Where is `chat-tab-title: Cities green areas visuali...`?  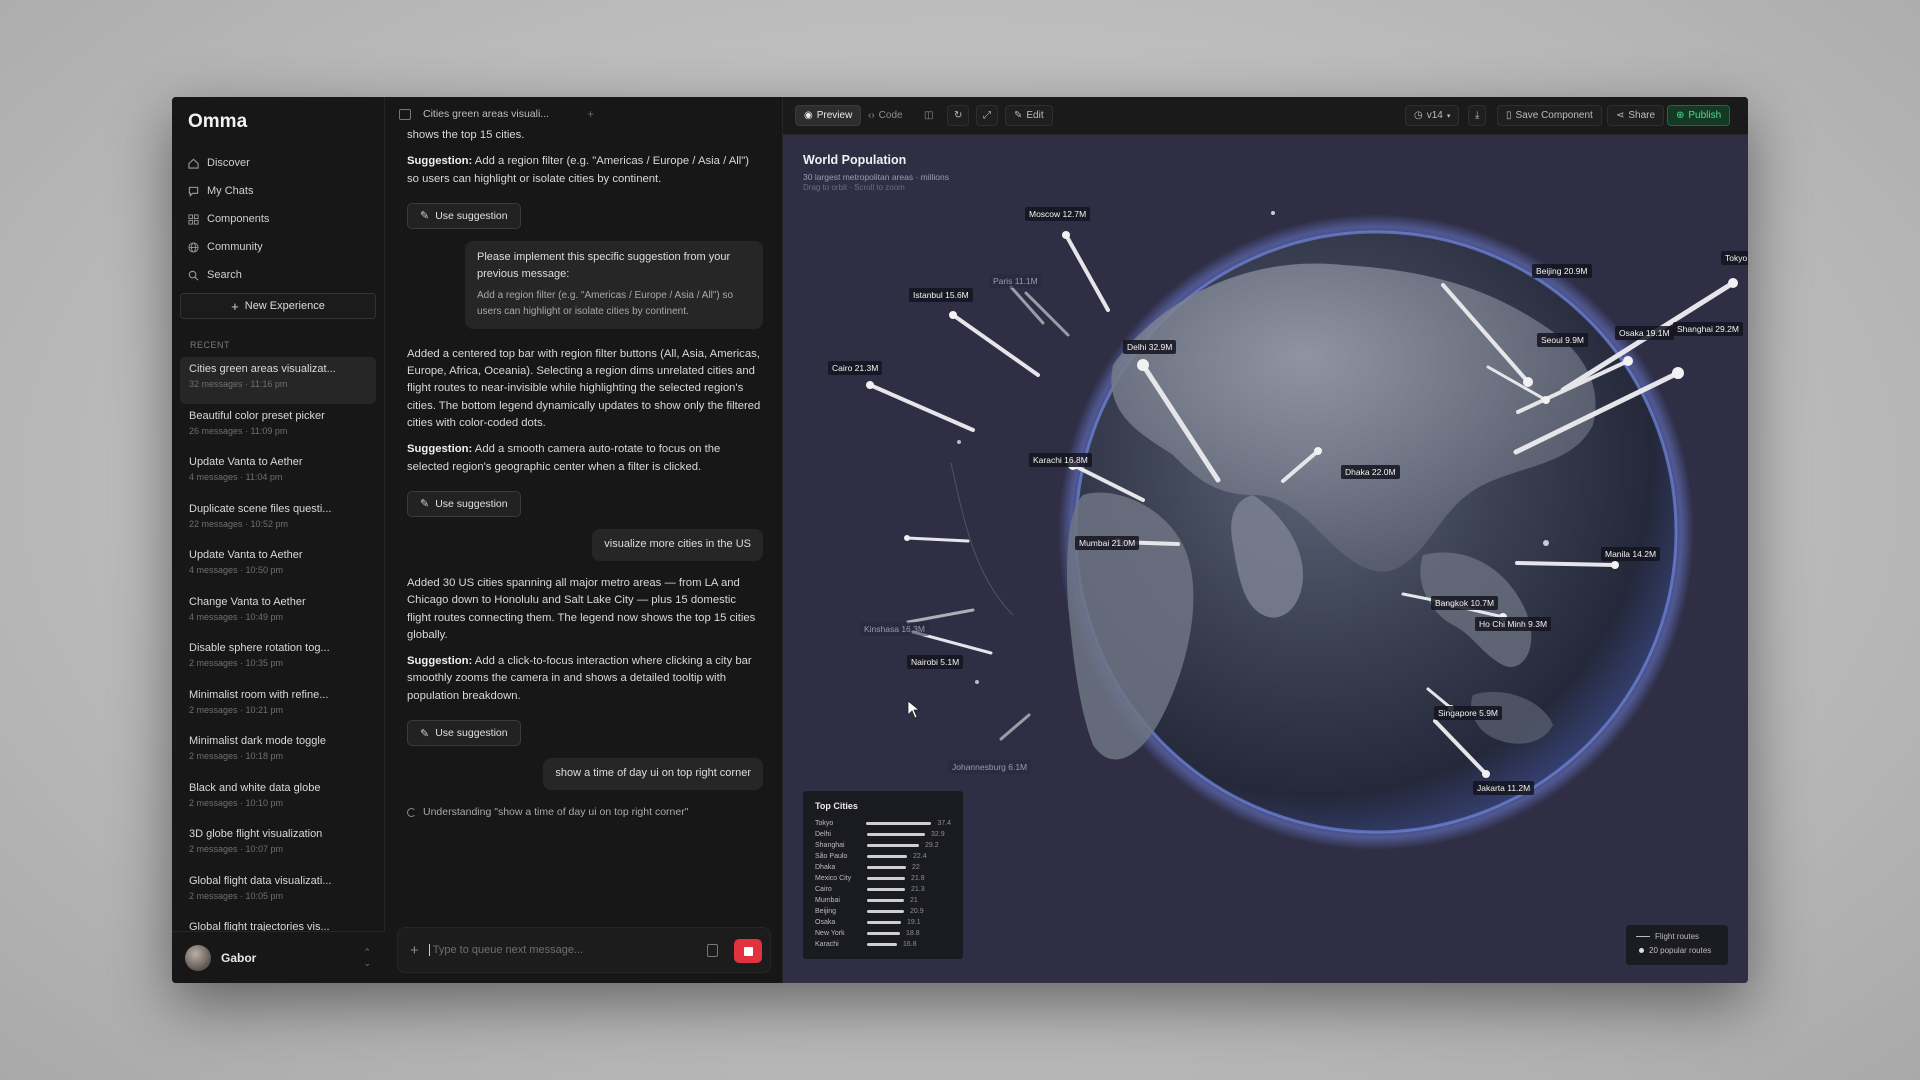 chat-tab-title: Cities green areas visuali... is located at coordinates (486, 114).